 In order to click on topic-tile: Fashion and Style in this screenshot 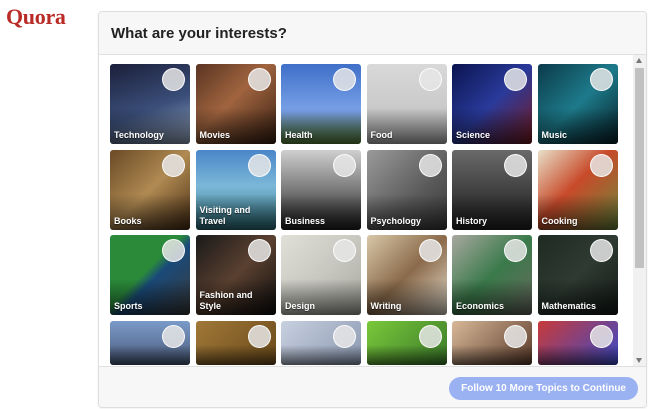, I will do `click(235, 275)`.